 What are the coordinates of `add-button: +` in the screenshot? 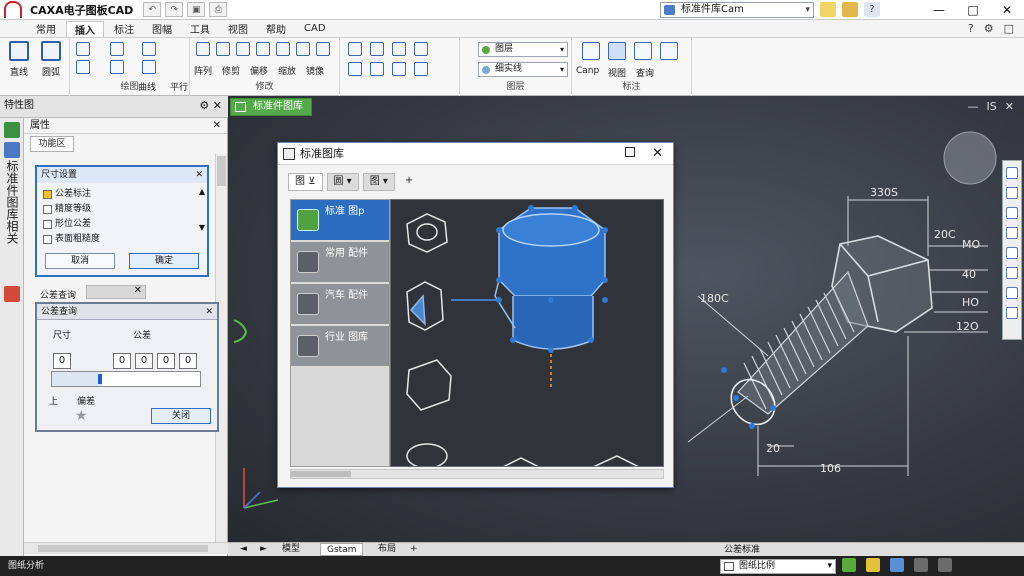 It's located at (409, 182).